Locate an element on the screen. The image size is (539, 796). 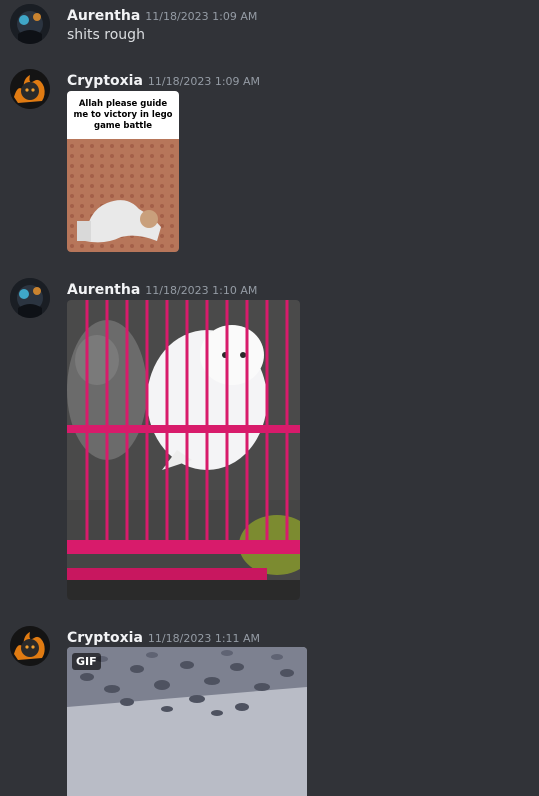
gif-badge: GIF is located at coordinates (86, 661).